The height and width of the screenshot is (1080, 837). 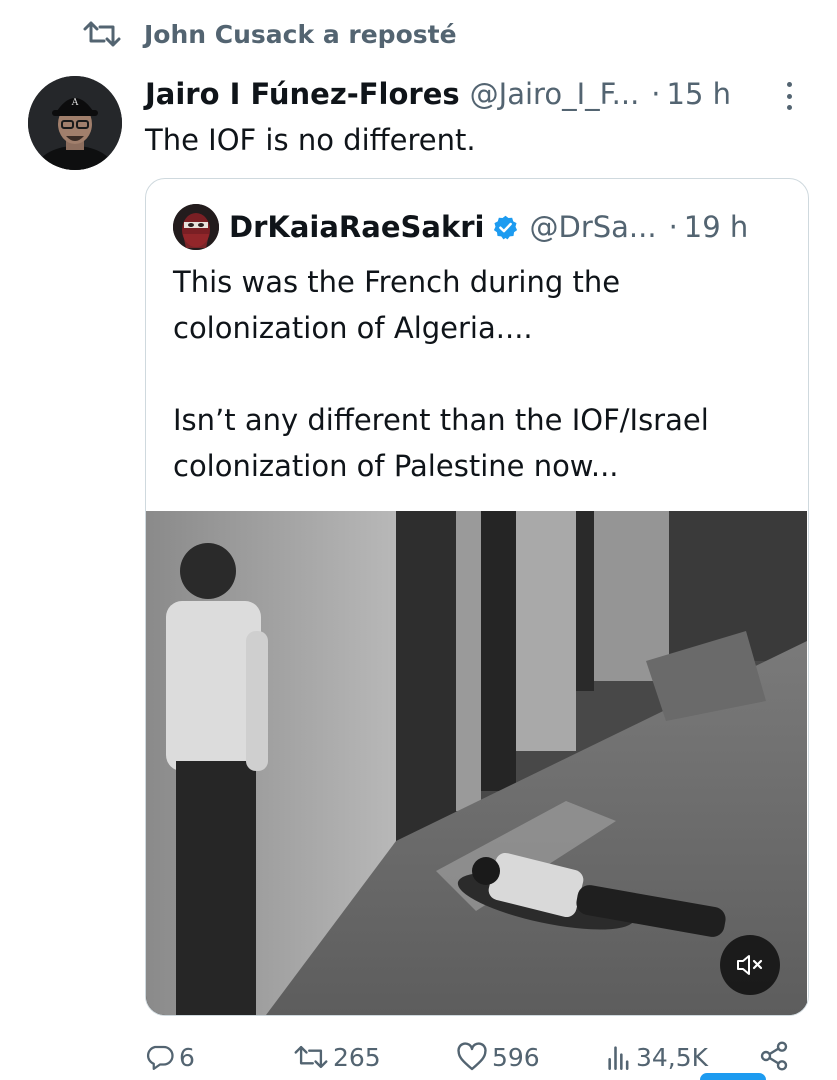 I want to click on repost-button: 265, so click(x=337, y=1057).